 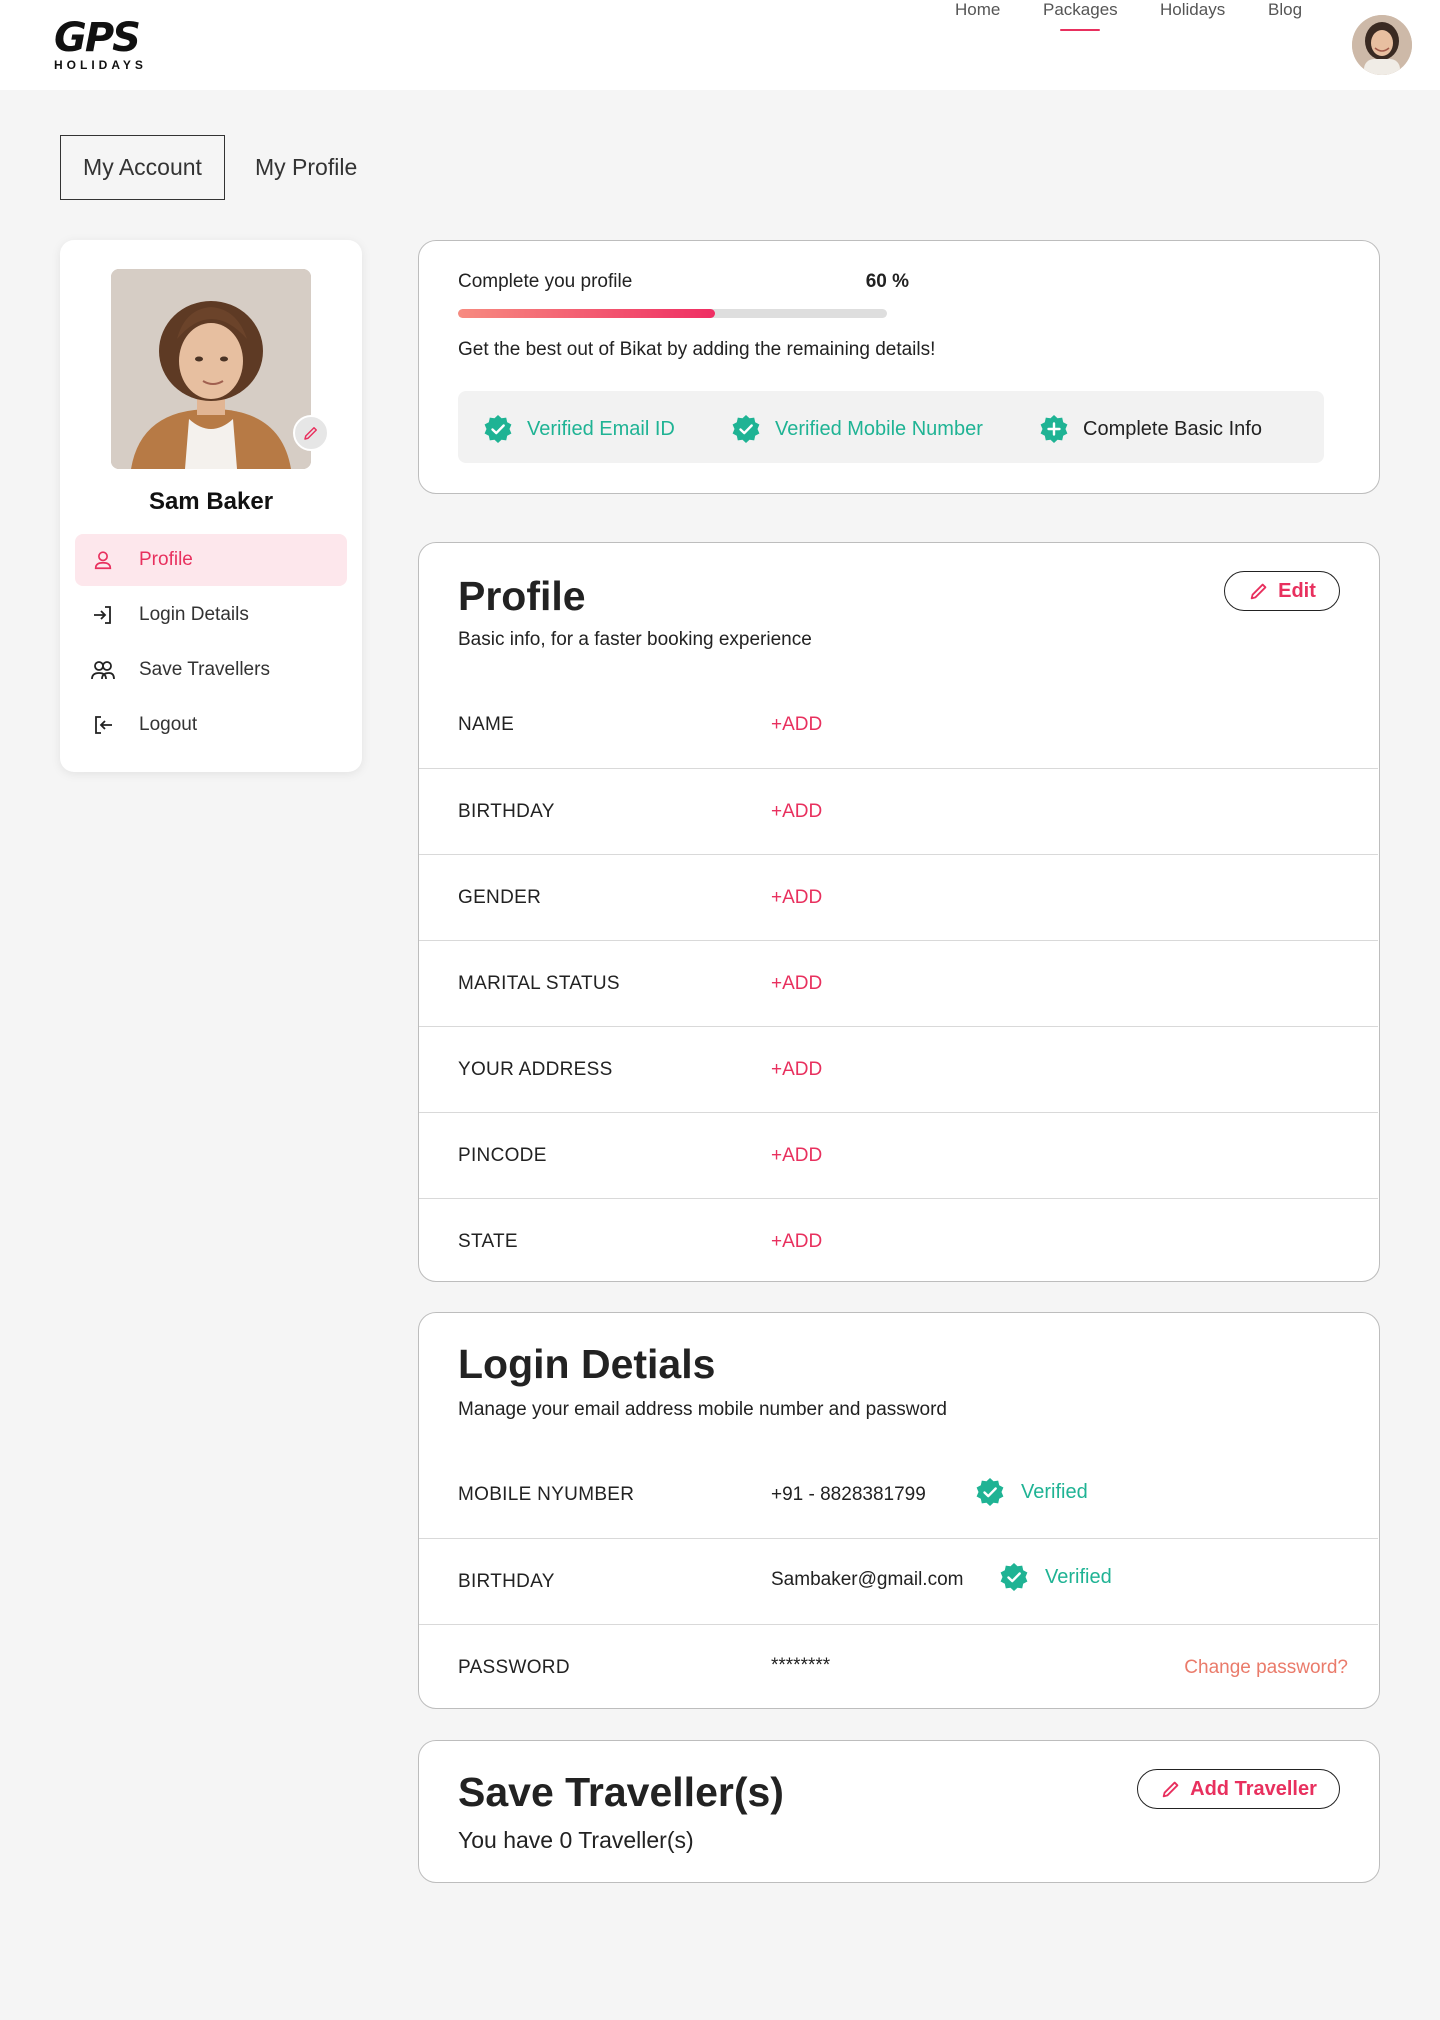 I want to click on login-icon, so click(x=103, y=615).